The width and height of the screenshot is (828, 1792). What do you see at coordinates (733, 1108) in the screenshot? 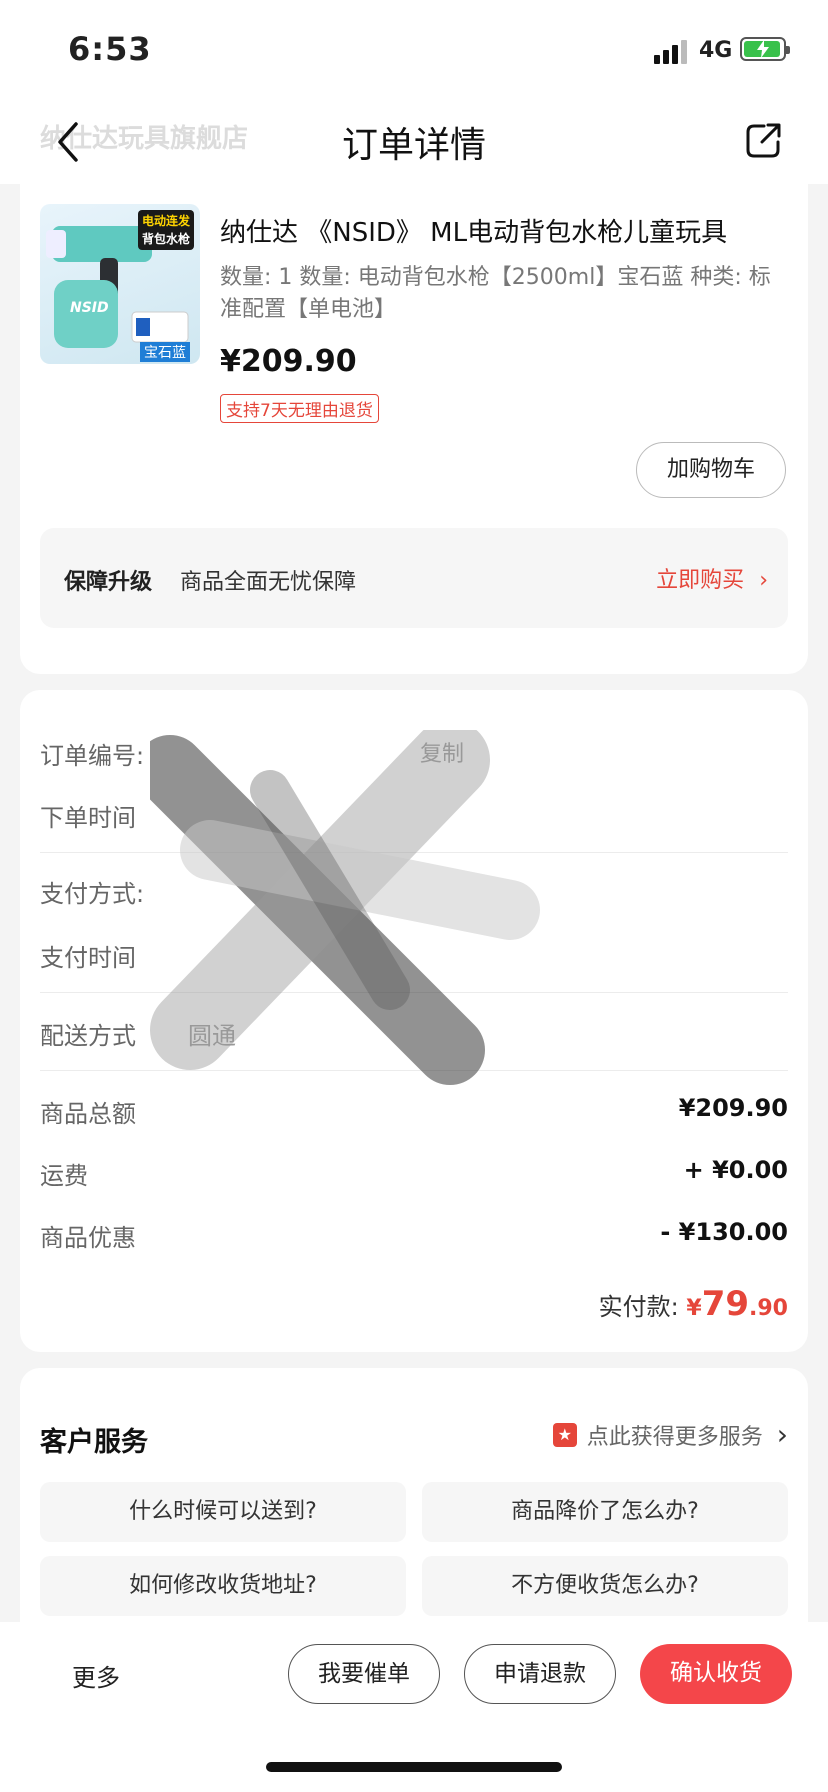
I see `subtotal-value: ¥209.90` at bounding box center [733, 1108].